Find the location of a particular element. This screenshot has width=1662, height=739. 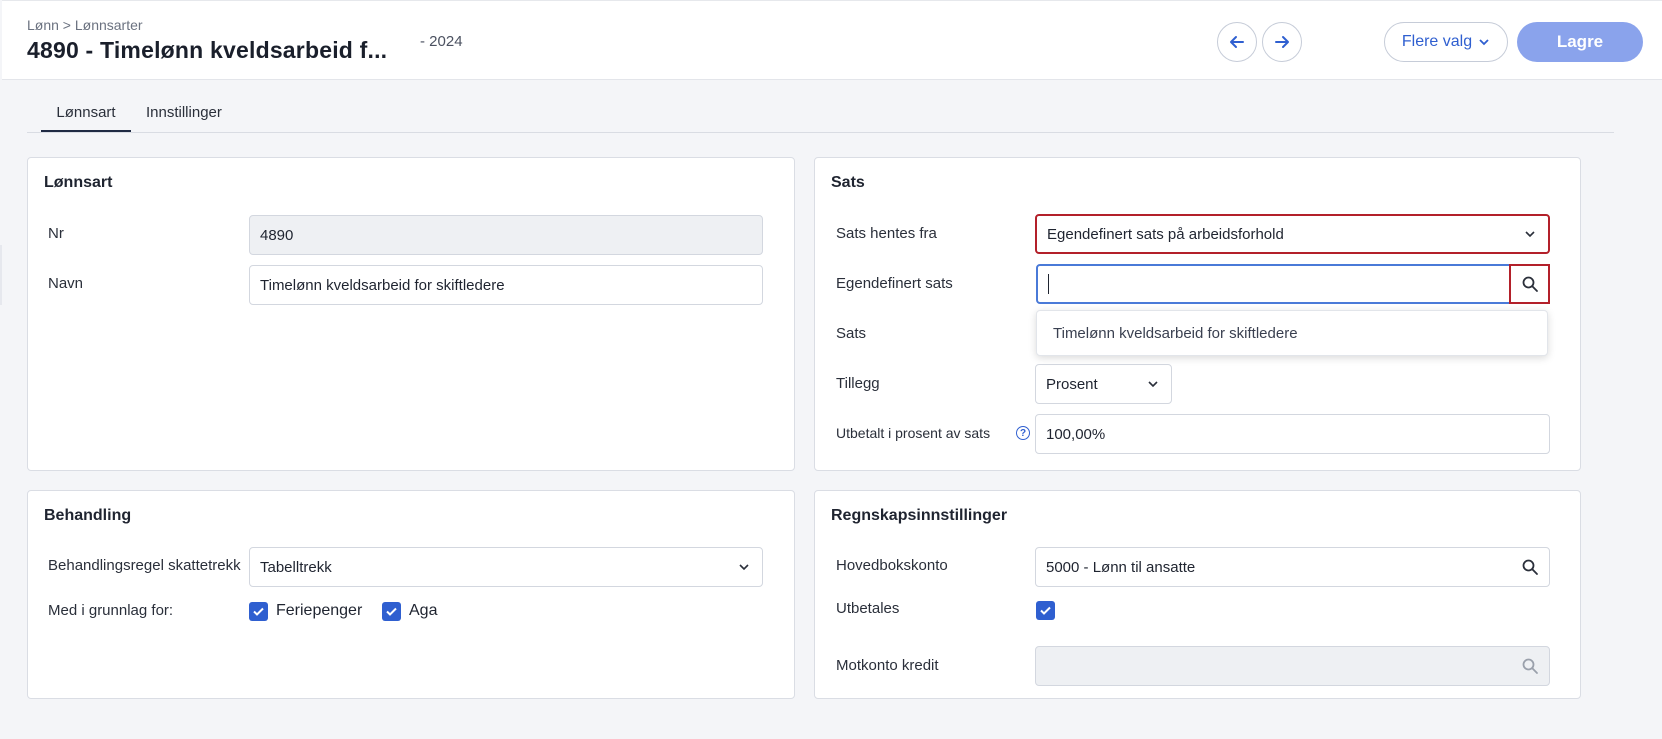

egendefinert-sats-dropdown-option: Timelønn kveldsarbeid for skiftledere is located at coordinates (1292, 333).